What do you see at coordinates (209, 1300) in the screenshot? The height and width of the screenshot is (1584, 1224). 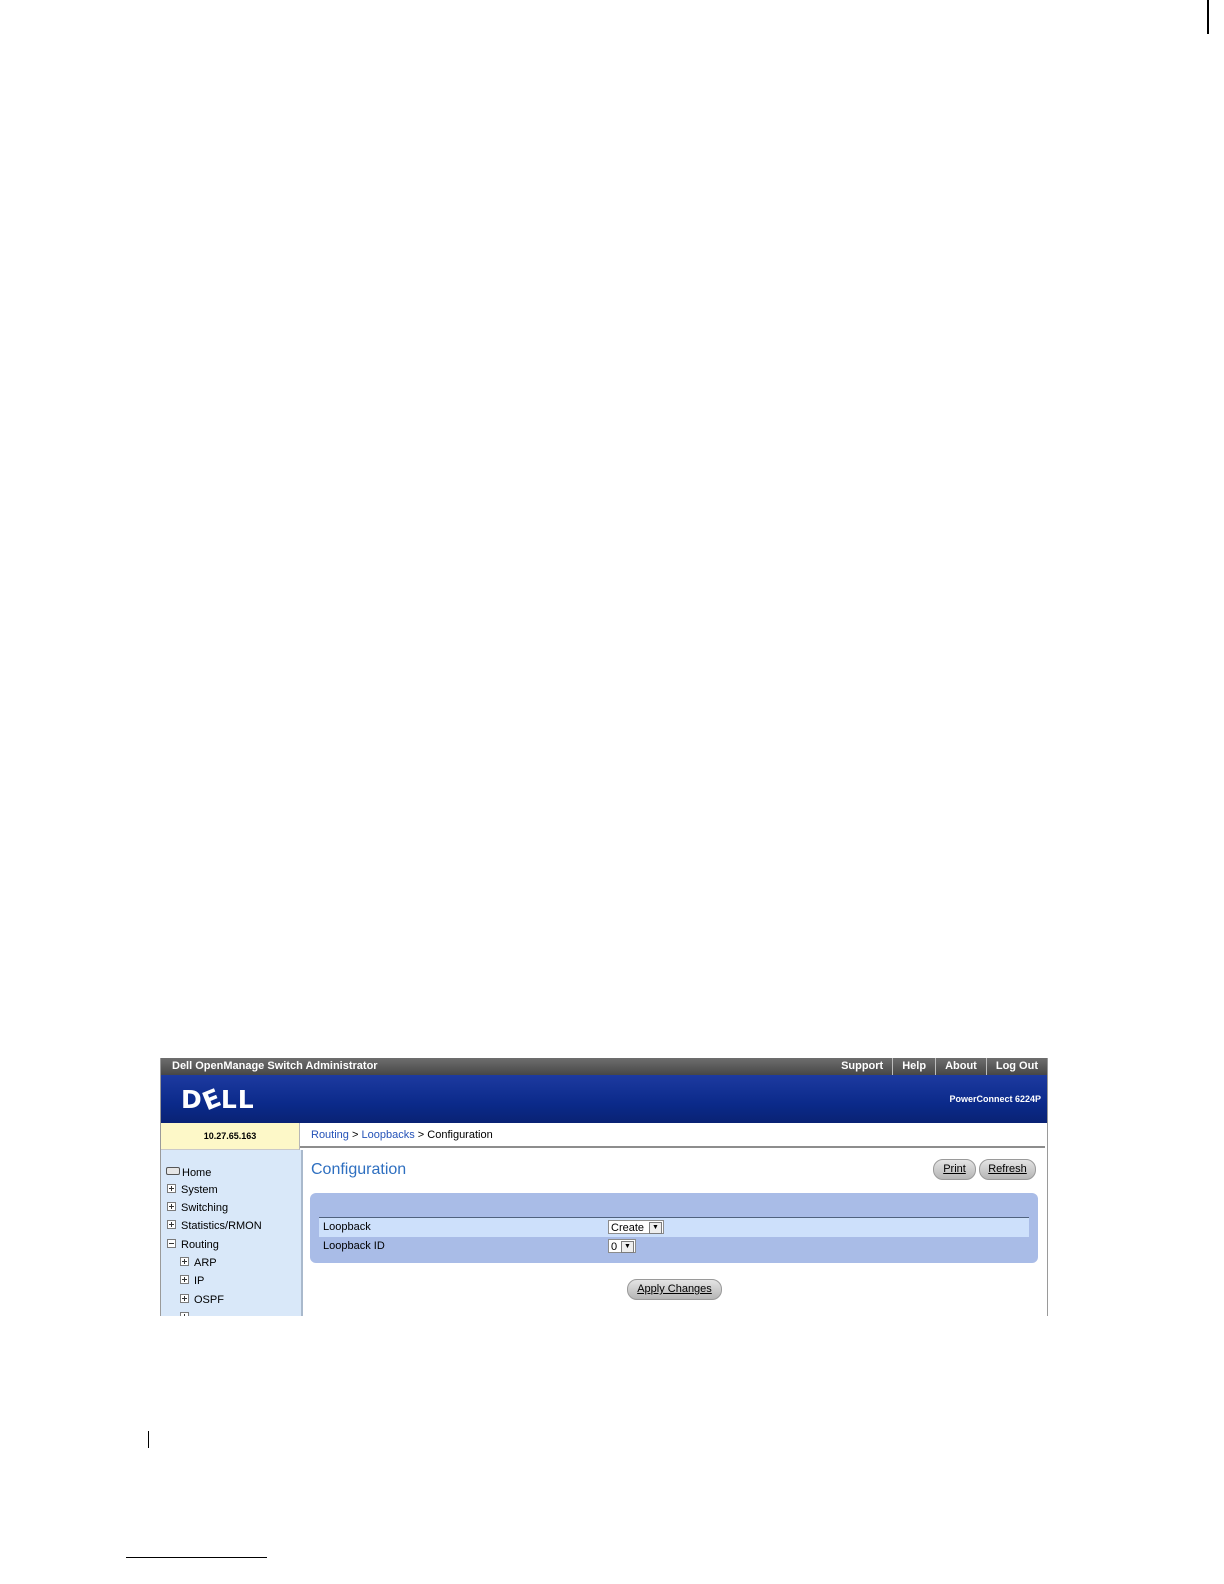 I see `sidebar-item-label: OSPF` at bounding box center [209, 1300].